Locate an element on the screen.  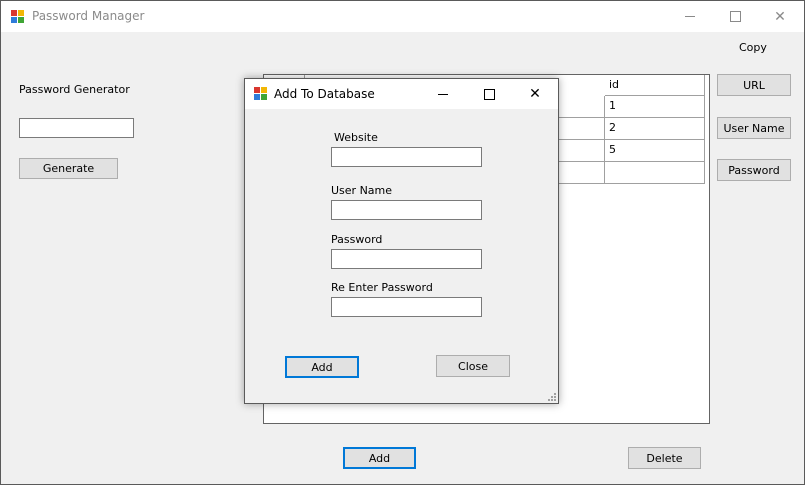
reenter-password-field is located at coordinates (406, 307).